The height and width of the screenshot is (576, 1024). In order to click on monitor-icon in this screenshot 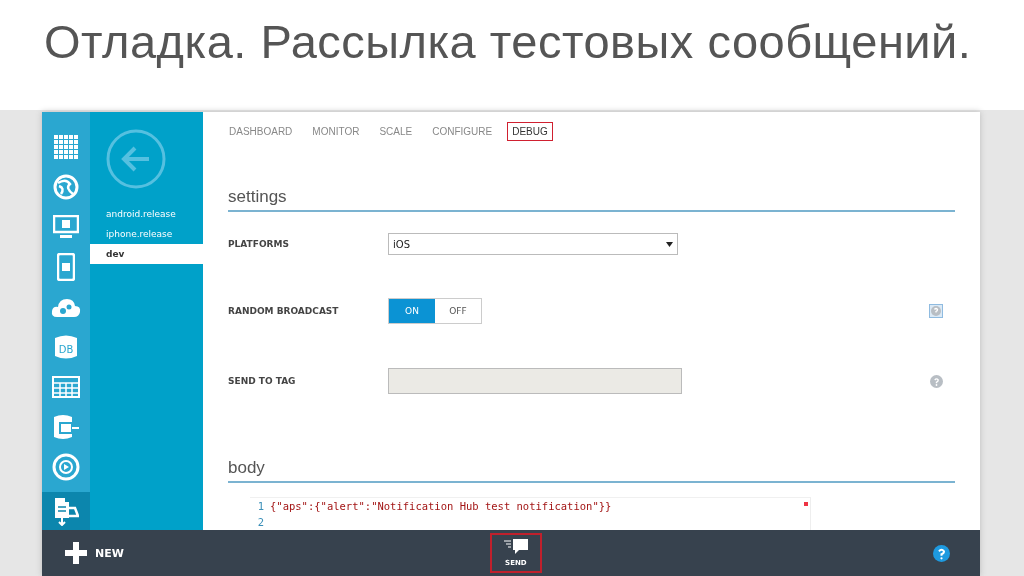, I will do `click(66, 227)`.